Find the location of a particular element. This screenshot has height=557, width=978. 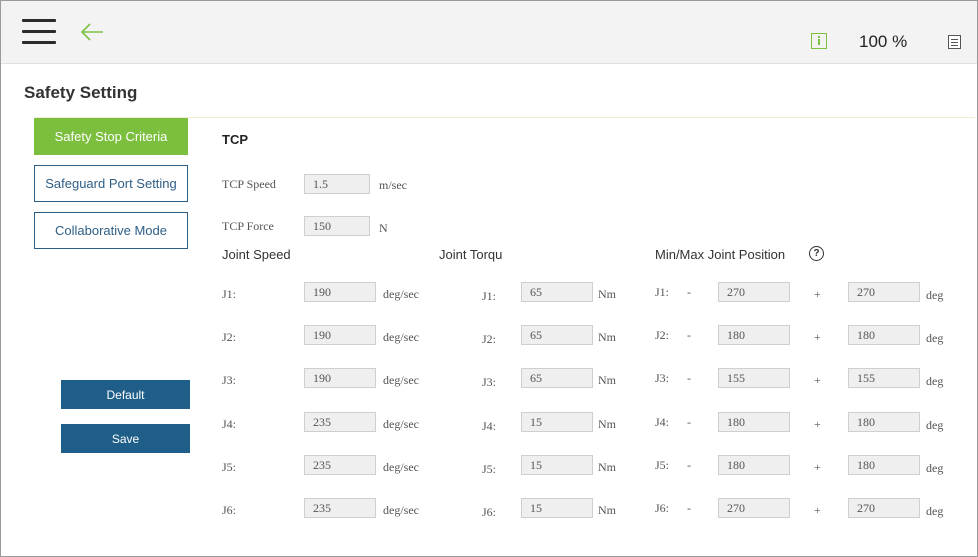

top-bar: 100 % is located at coordinates (489, 32).